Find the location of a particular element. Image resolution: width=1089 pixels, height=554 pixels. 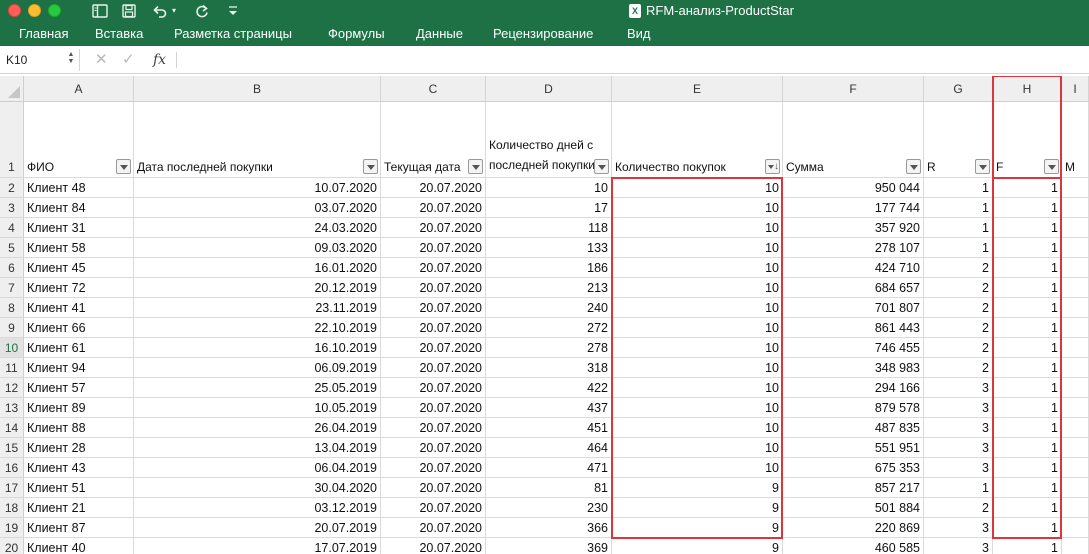

row-header: 10 is located at coordinates (12, 348).